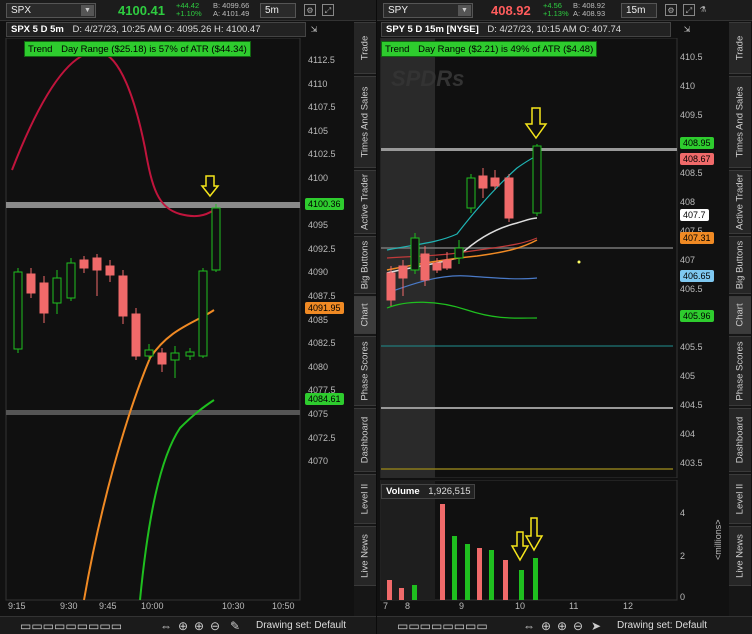 The height and width of the screenshot is (634, 752). Describe the element at coordinates (697, 238) in the screenshot. I see `price-label: 407.31` at that location.